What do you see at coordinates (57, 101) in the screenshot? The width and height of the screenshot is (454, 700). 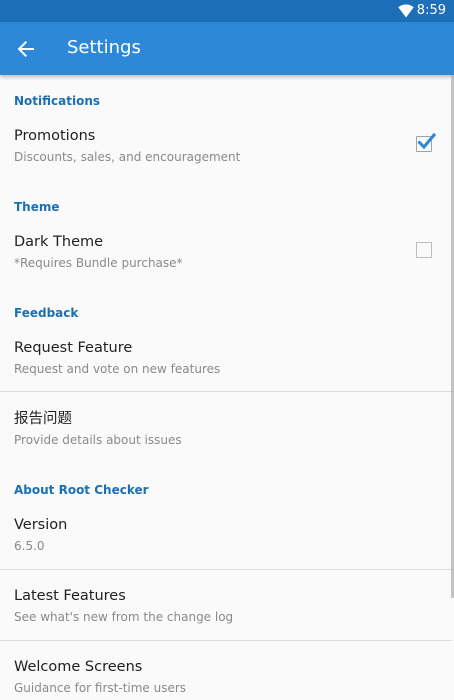 I see `section-header-notifications: Notifications` at bounding box center [57, 101].